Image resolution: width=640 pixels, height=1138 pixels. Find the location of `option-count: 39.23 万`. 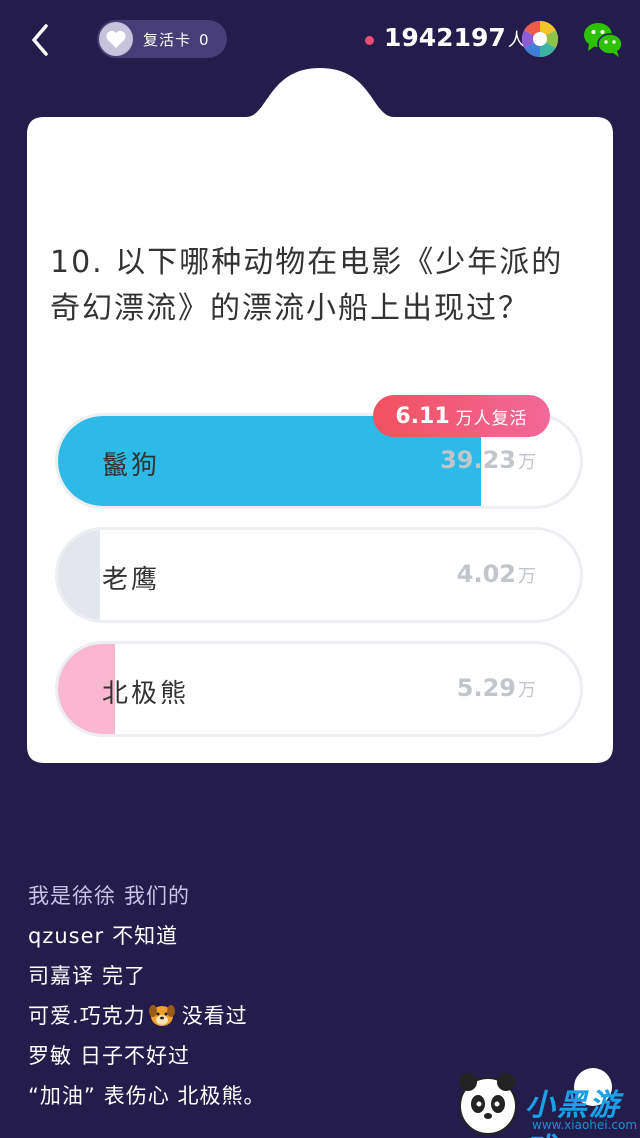

option-count: 39.23 万 is located at coordinates (488, 460).